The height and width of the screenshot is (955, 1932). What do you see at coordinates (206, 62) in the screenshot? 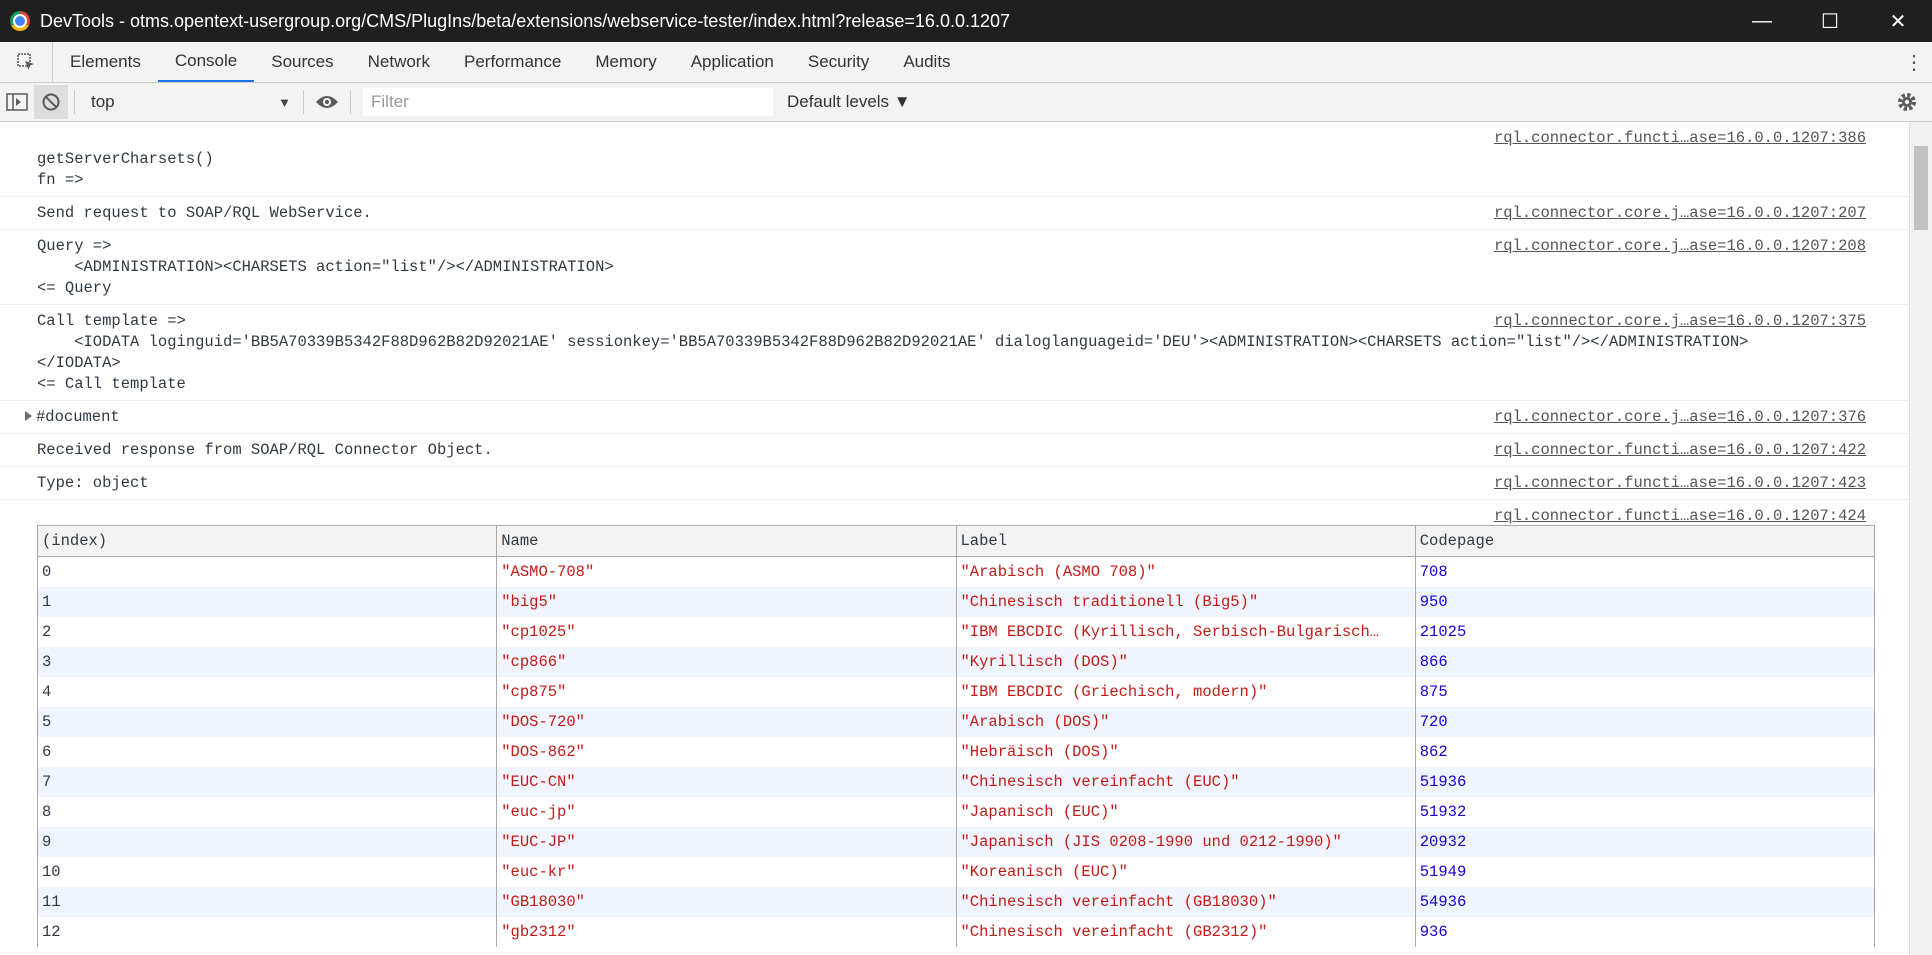
I see `tab-console: Console` at bounding box center [206, 62].